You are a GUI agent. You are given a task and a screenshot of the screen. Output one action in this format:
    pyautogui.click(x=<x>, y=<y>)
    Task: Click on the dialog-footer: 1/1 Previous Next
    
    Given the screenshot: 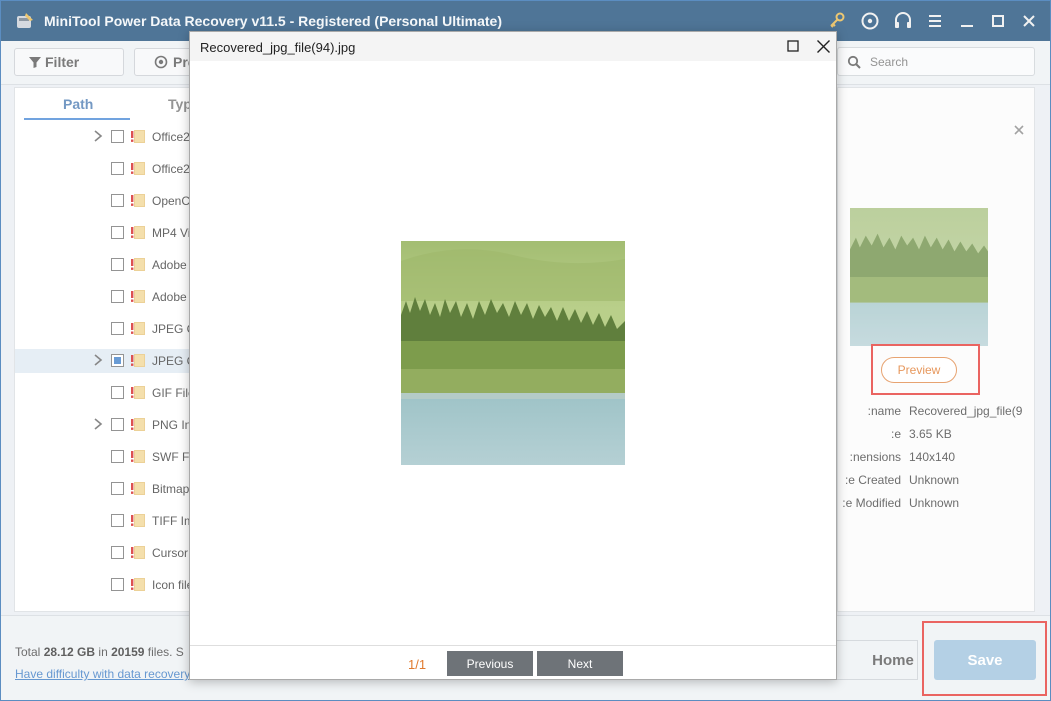 What is the action you would take?
    pyautogui.click(x=513, y=662)
    